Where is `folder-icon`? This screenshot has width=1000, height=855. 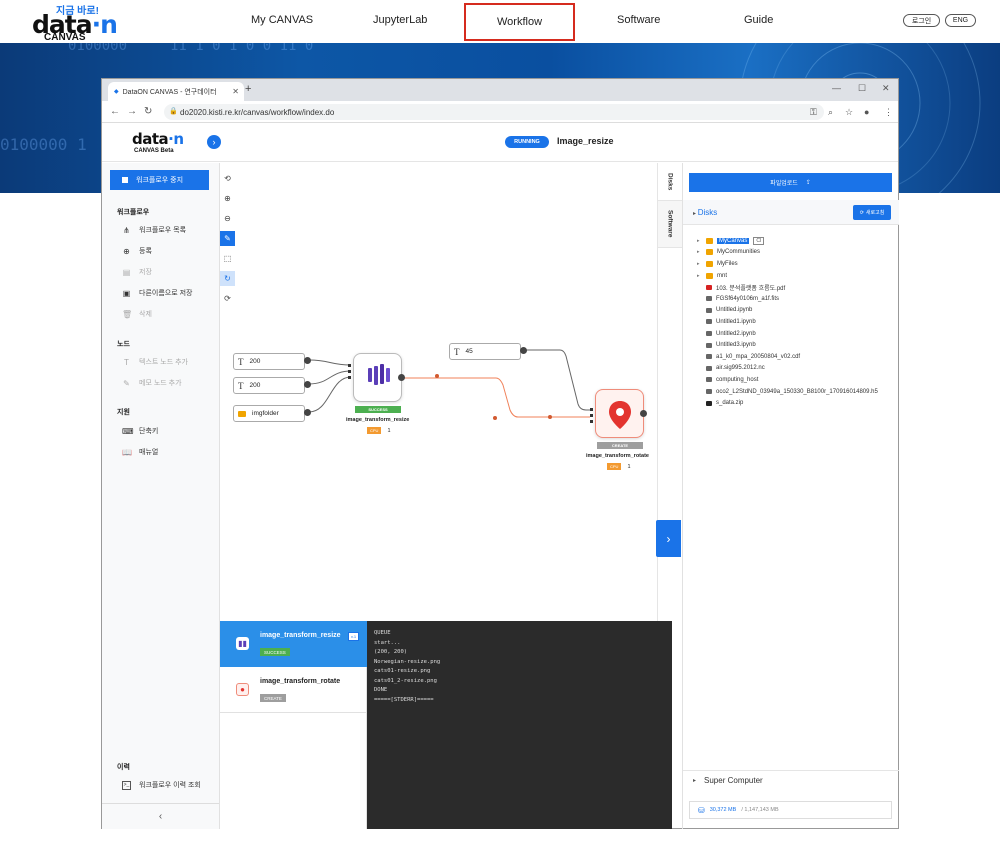 folder-icon is located at coordinates (242, 413).